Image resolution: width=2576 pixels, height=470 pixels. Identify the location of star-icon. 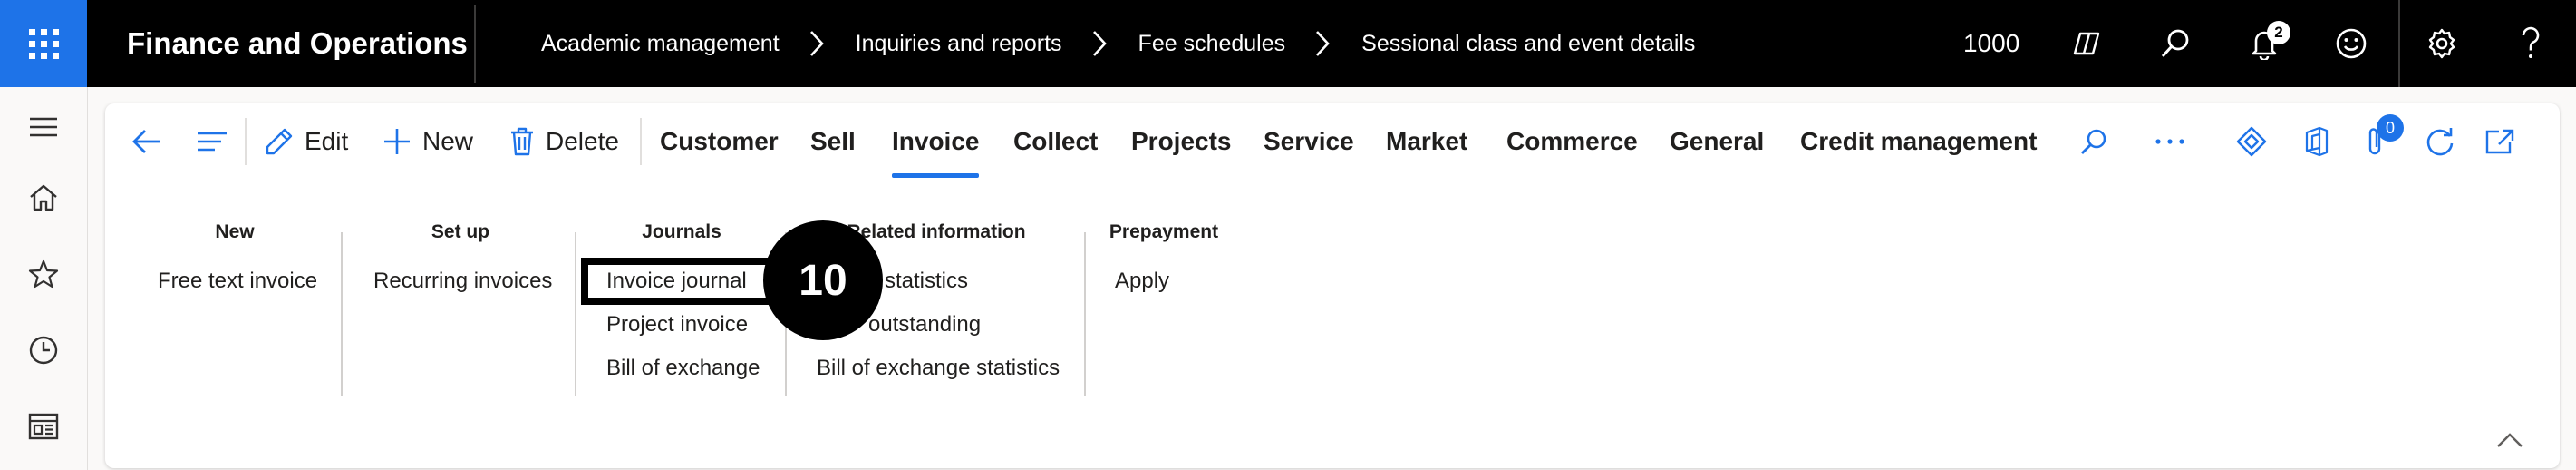
(43, 274).